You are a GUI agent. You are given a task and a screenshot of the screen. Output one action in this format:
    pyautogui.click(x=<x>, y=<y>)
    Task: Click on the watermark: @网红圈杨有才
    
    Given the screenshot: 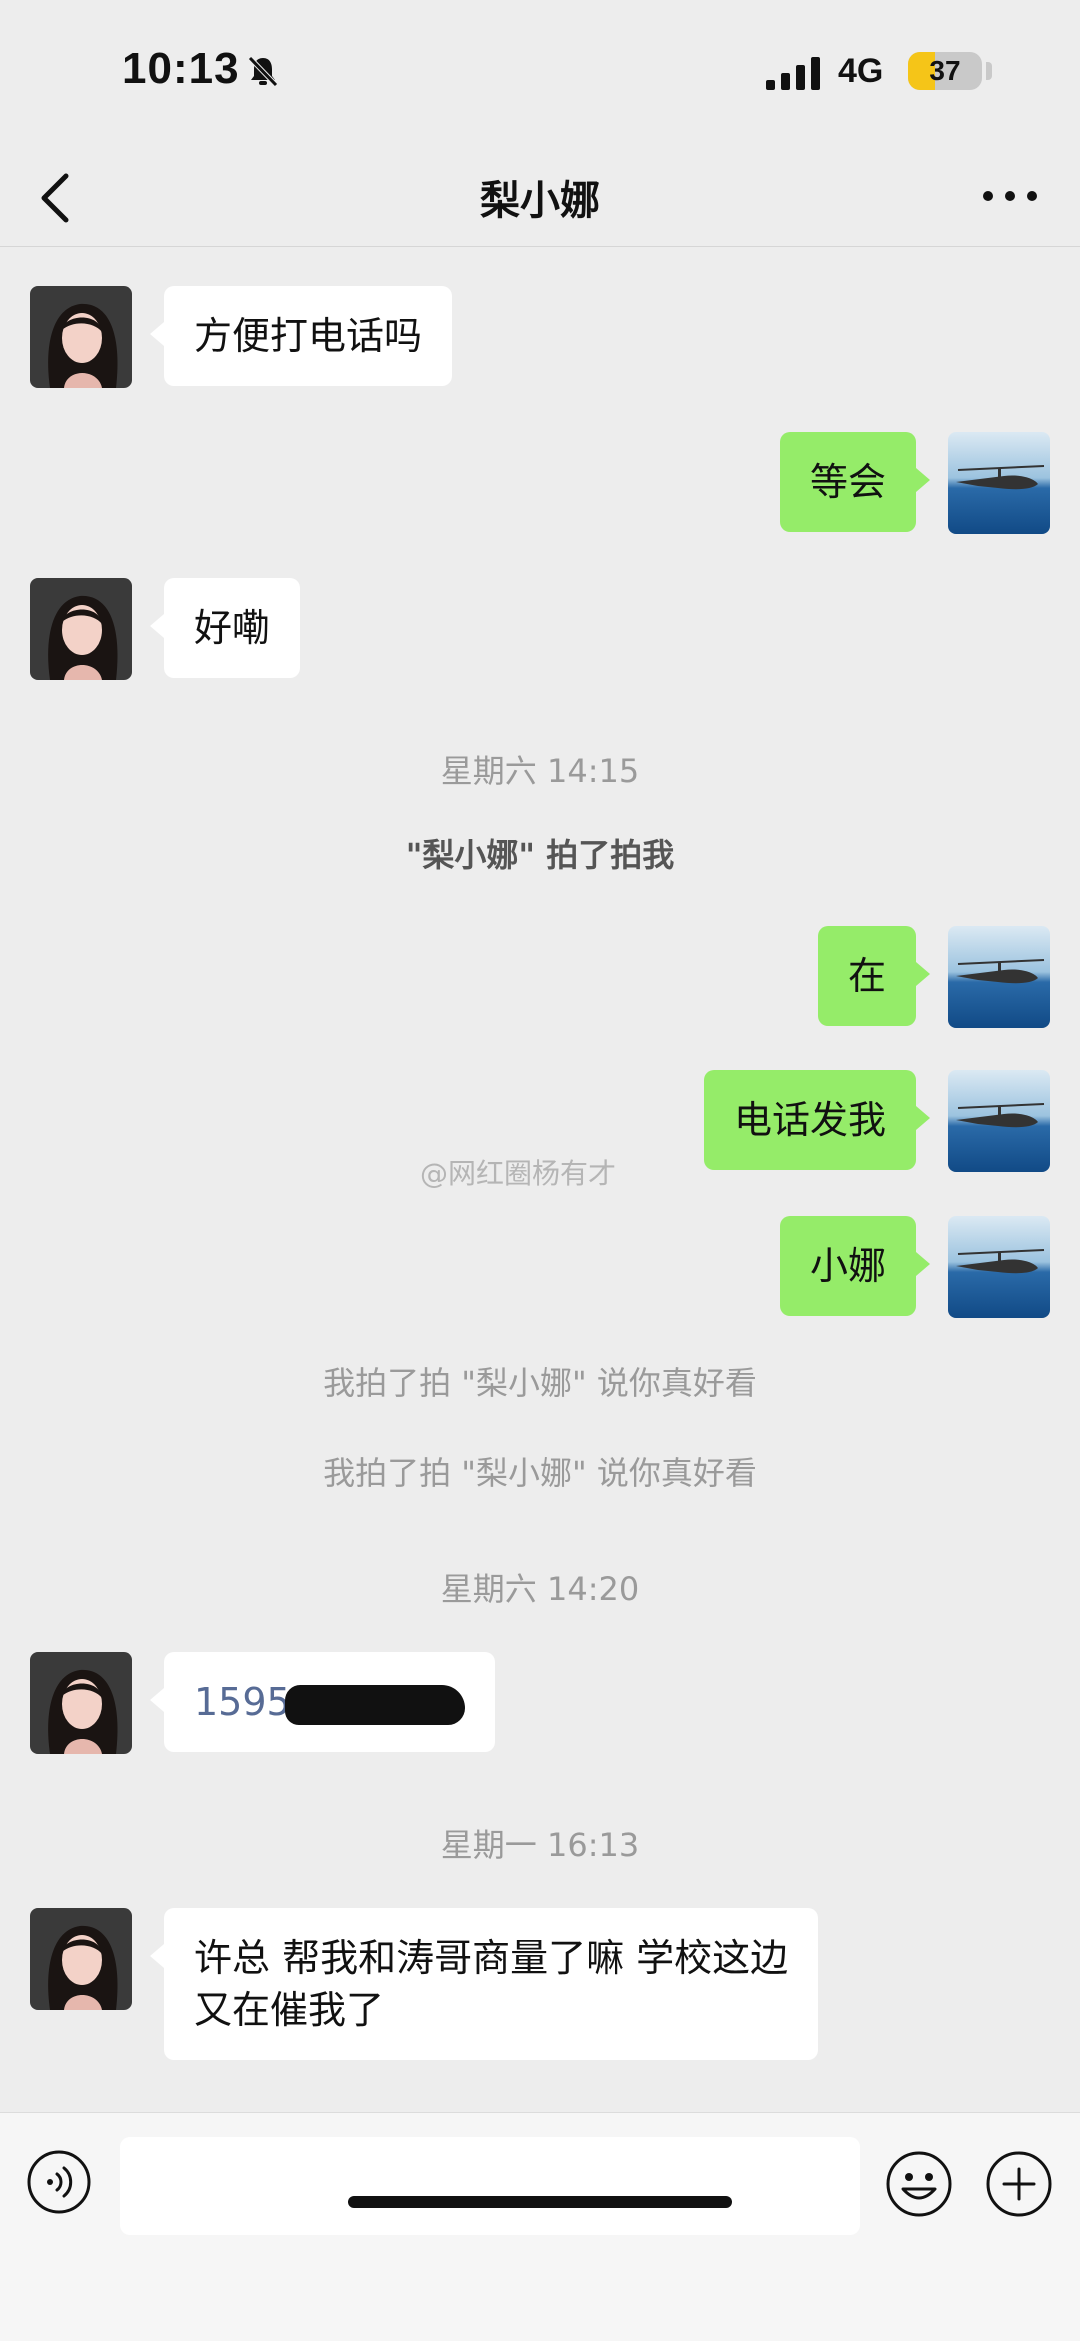 What is the action you would take?
    pyautogui.click(x=518, y=1173)
    